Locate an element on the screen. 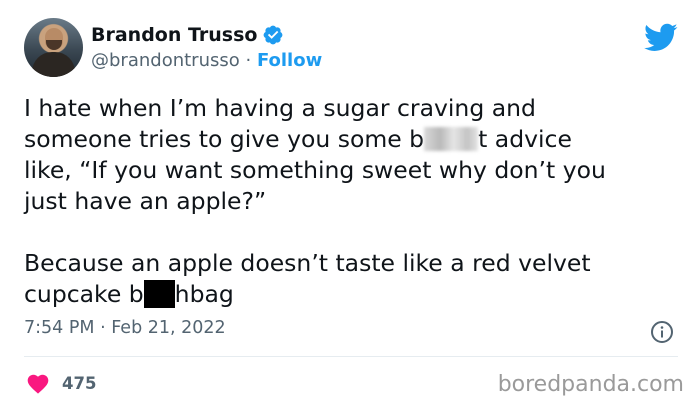  follow-button: Follow is located at coordinates (289, 60).